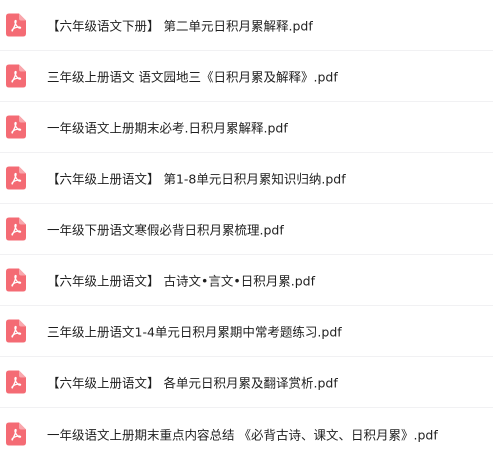  Describe the element at coordinates (196, 179) in the screenshot. I see `file-name: 【六年级上册语文】 第1-8单元日积月累知识归纳.pdf` at that location.